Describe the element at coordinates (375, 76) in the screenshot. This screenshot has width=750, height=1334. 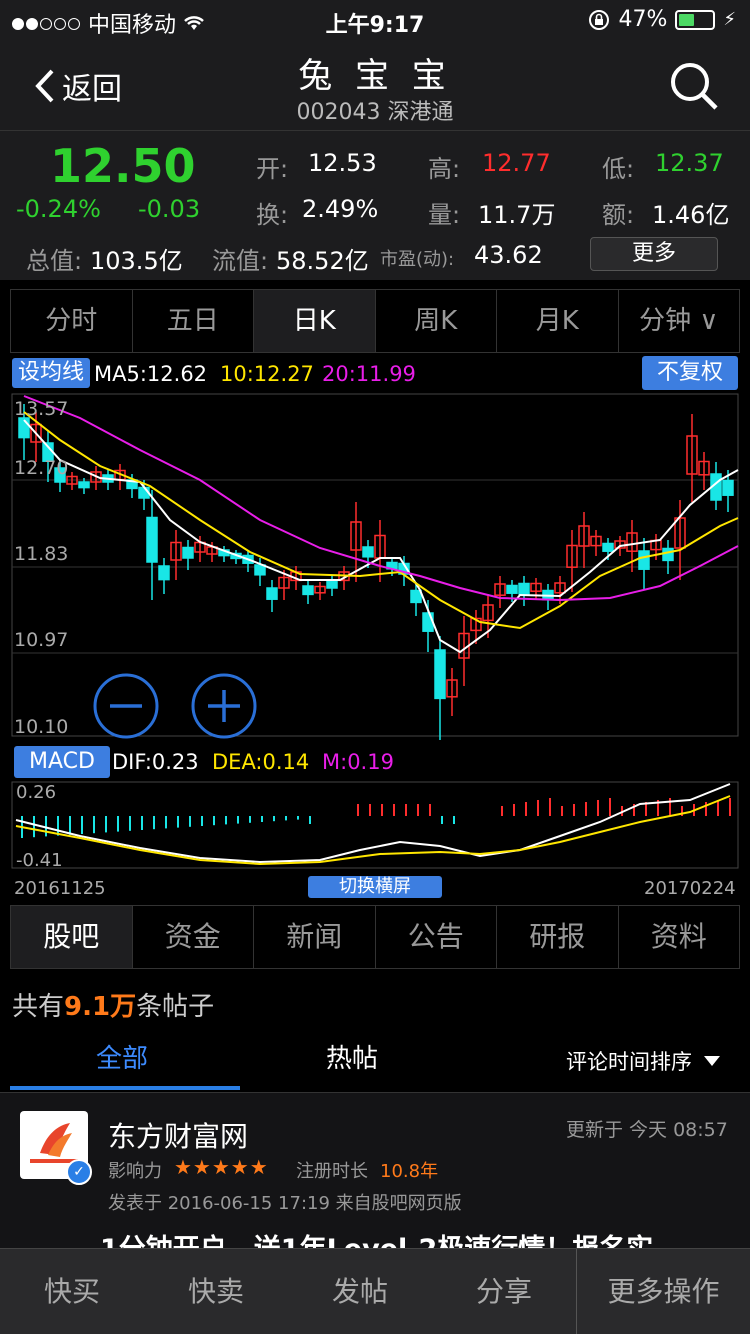
I see `stock-name: 兔 宝 宝` at that location.